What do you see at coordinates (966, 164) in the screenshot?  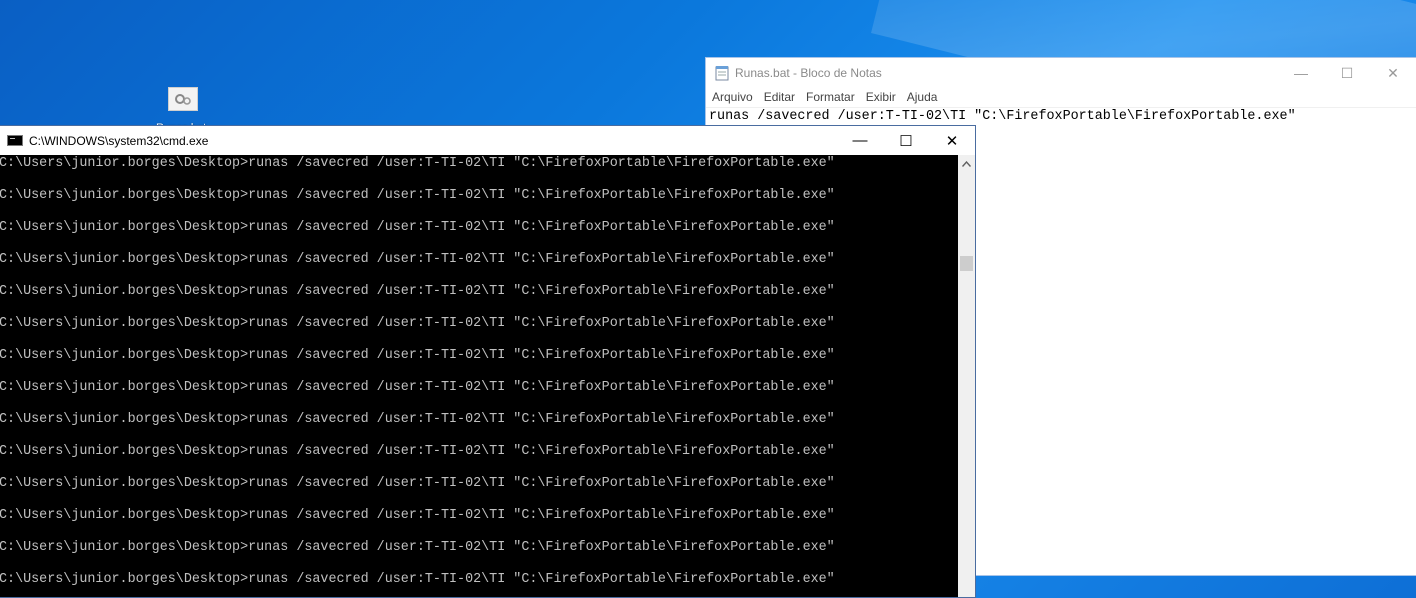 I see `scroll-up-arrow-icon` at bounding box center [966, 164].